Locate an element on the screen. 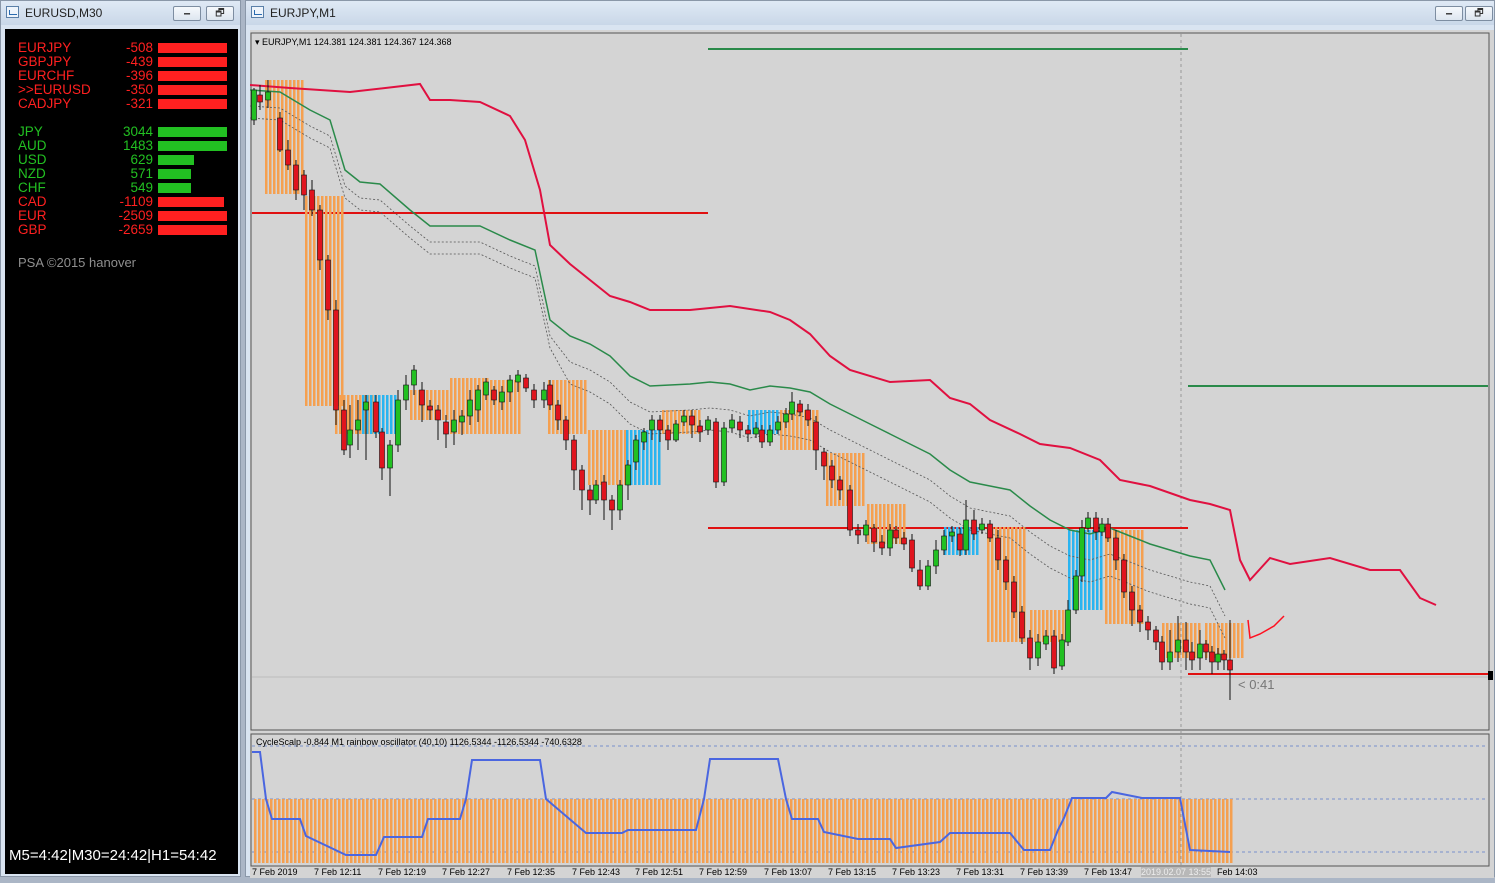 This screenshot has height=883, width=1495. time-axis-label: 7 Feb 12:43 is located at coordinates (596, 872).